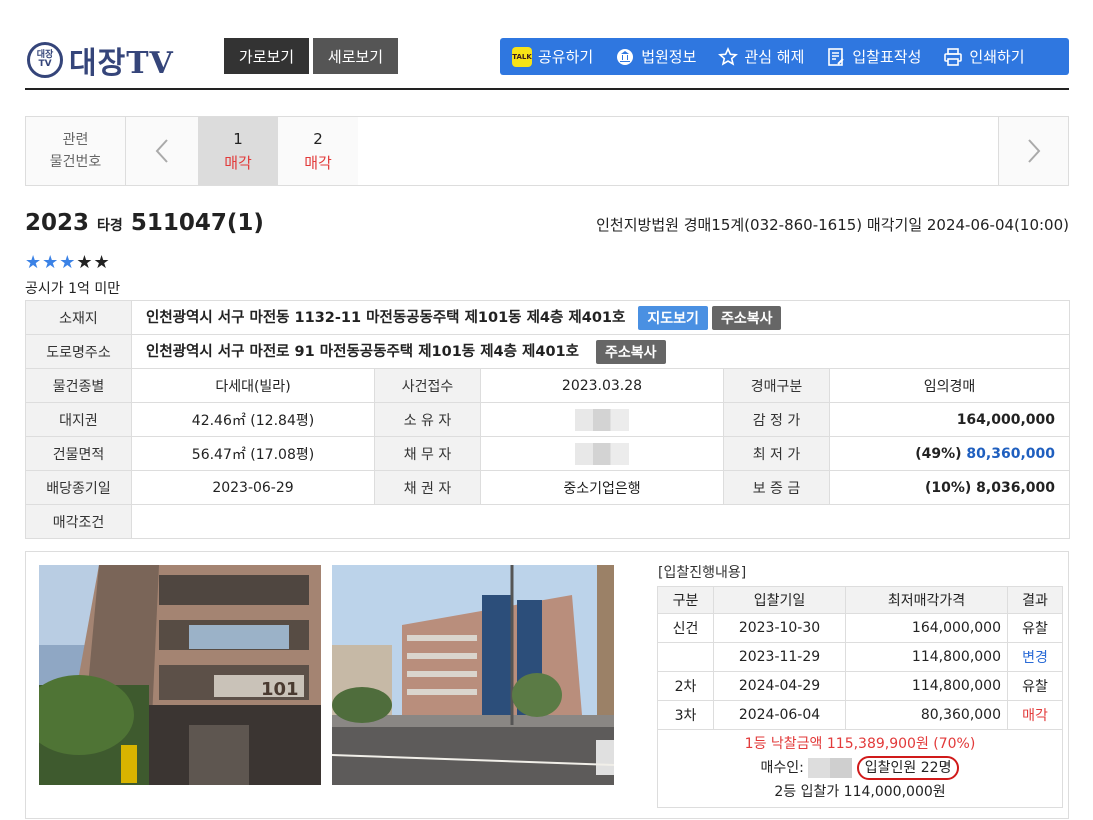  What do you see at coordinates (655, 56) in the screenshot?
I see `court-info-button: 법원정보` at bounding box center [655, 56].